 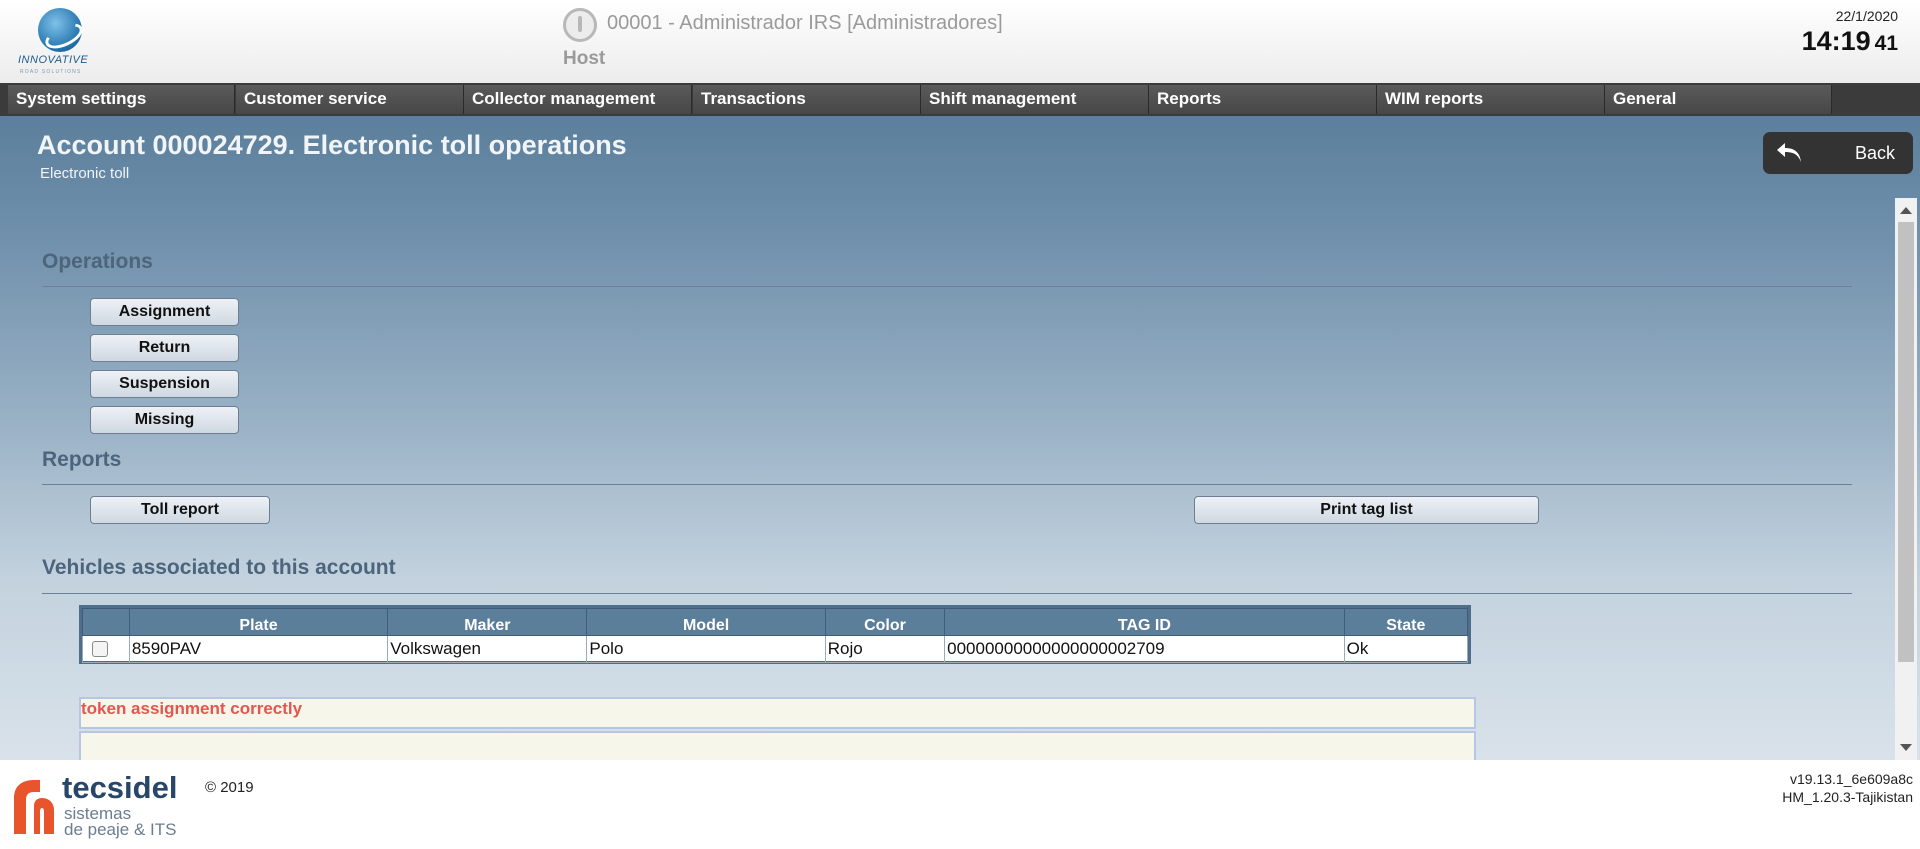 I want to click on operations-divider, so click(x=947, y=286).